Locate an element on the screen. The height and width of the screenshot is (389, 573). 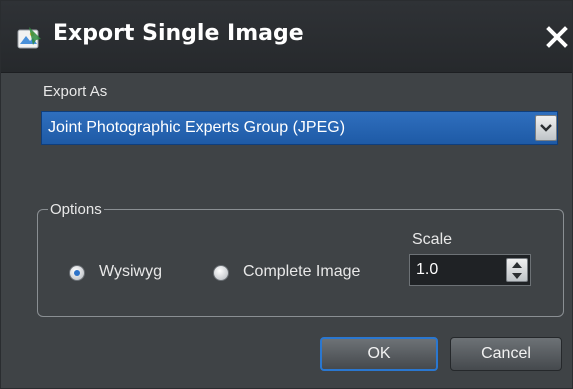
close-icon is located at coordinates (557, 37).